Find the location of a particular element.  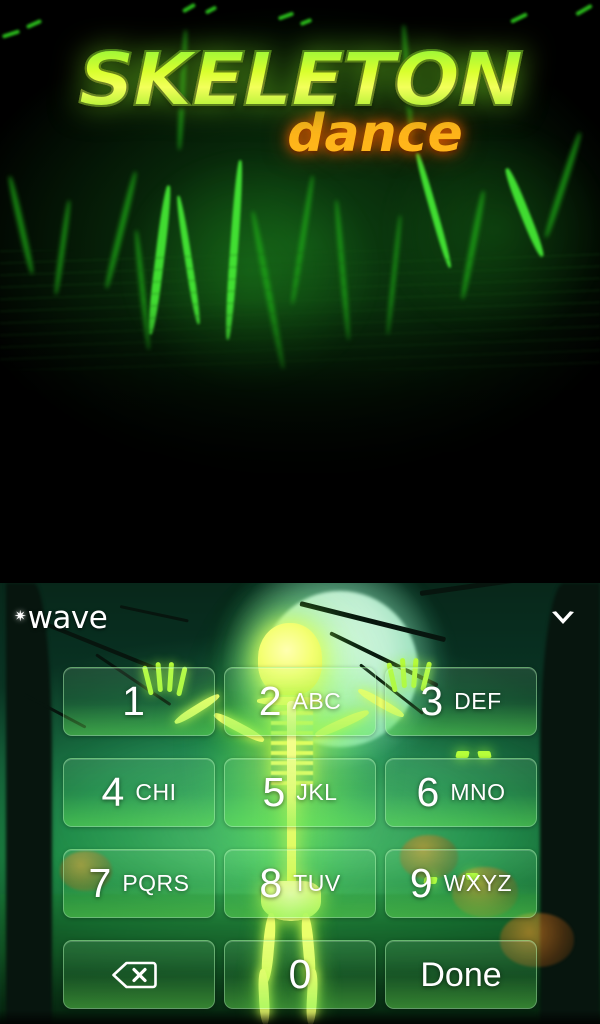

brand-logo: ✷ wave is located at coordinates (61, 618).